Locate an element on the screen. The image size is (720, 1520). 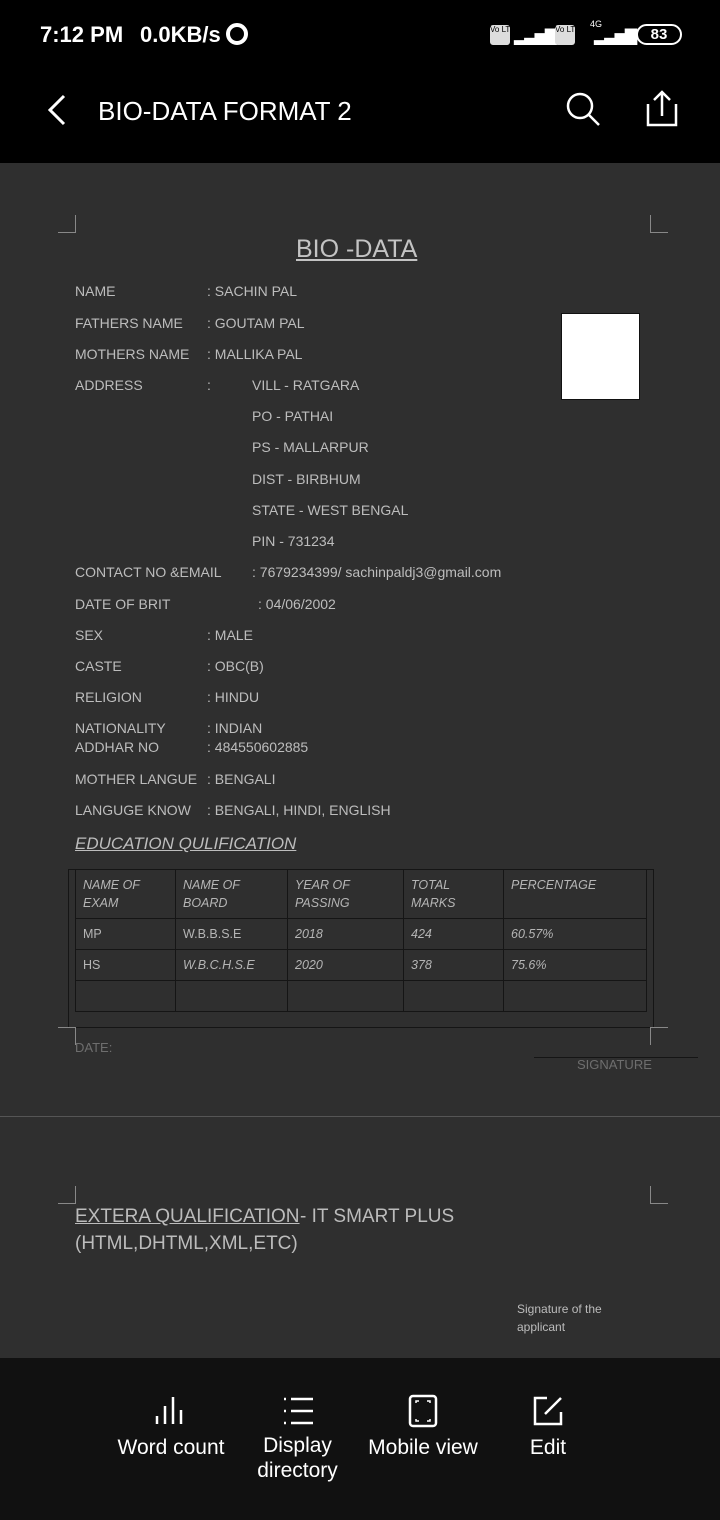
bar-chart-icon is located at coordinates (169, 1410).